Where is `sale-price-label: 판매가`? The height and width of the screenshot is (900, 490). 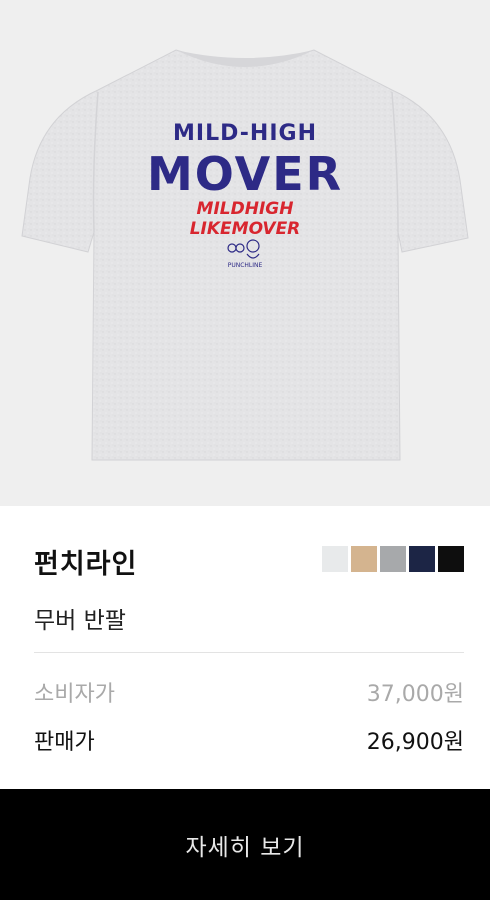 sale-price-label: 판매가 is located at coordinates (64, 742).